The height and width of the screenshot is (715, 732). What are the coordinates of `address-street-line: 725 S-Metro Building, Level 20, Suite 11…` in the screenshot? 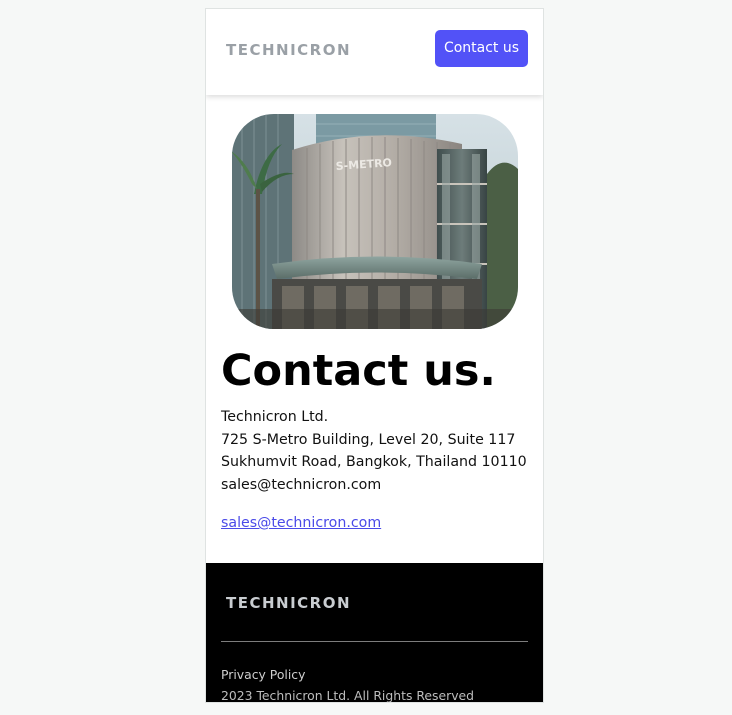 It's located at (368, 439).